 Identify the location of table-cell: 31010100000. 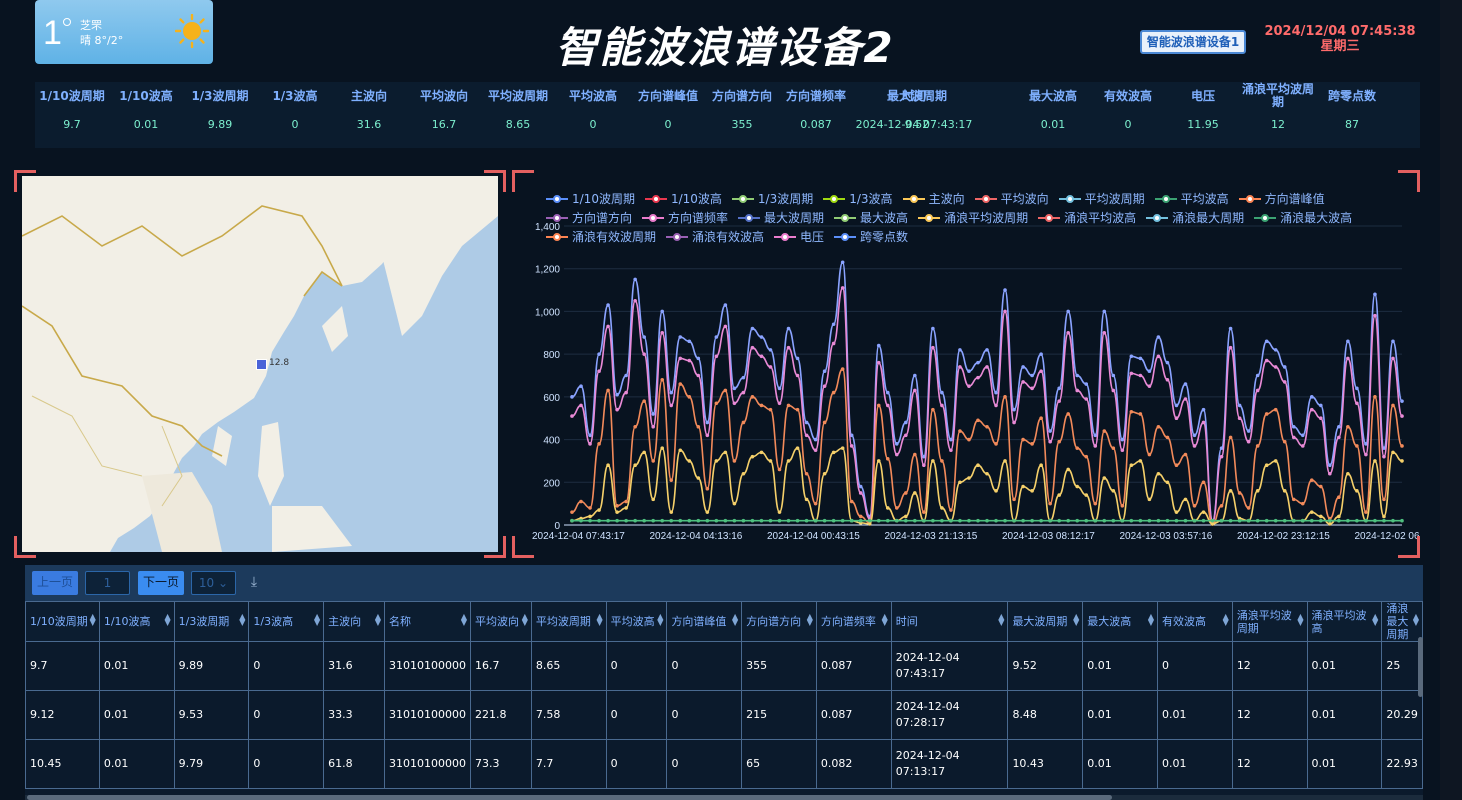
(427, 764).